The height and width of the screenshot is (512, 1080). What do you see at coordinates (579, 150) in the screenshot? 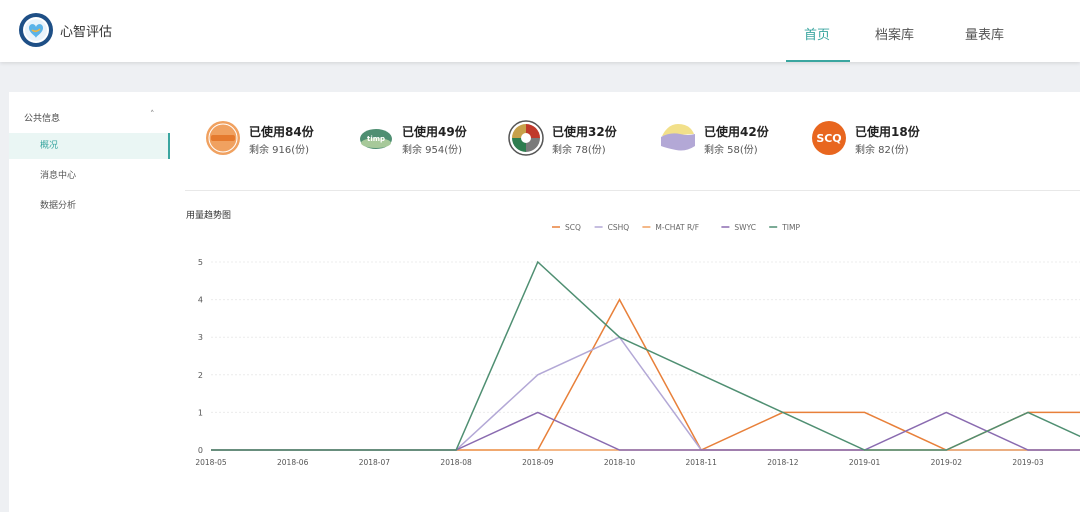
I see `stat-remaining: 剩余 78(份)` at bounding box center [579, 150].